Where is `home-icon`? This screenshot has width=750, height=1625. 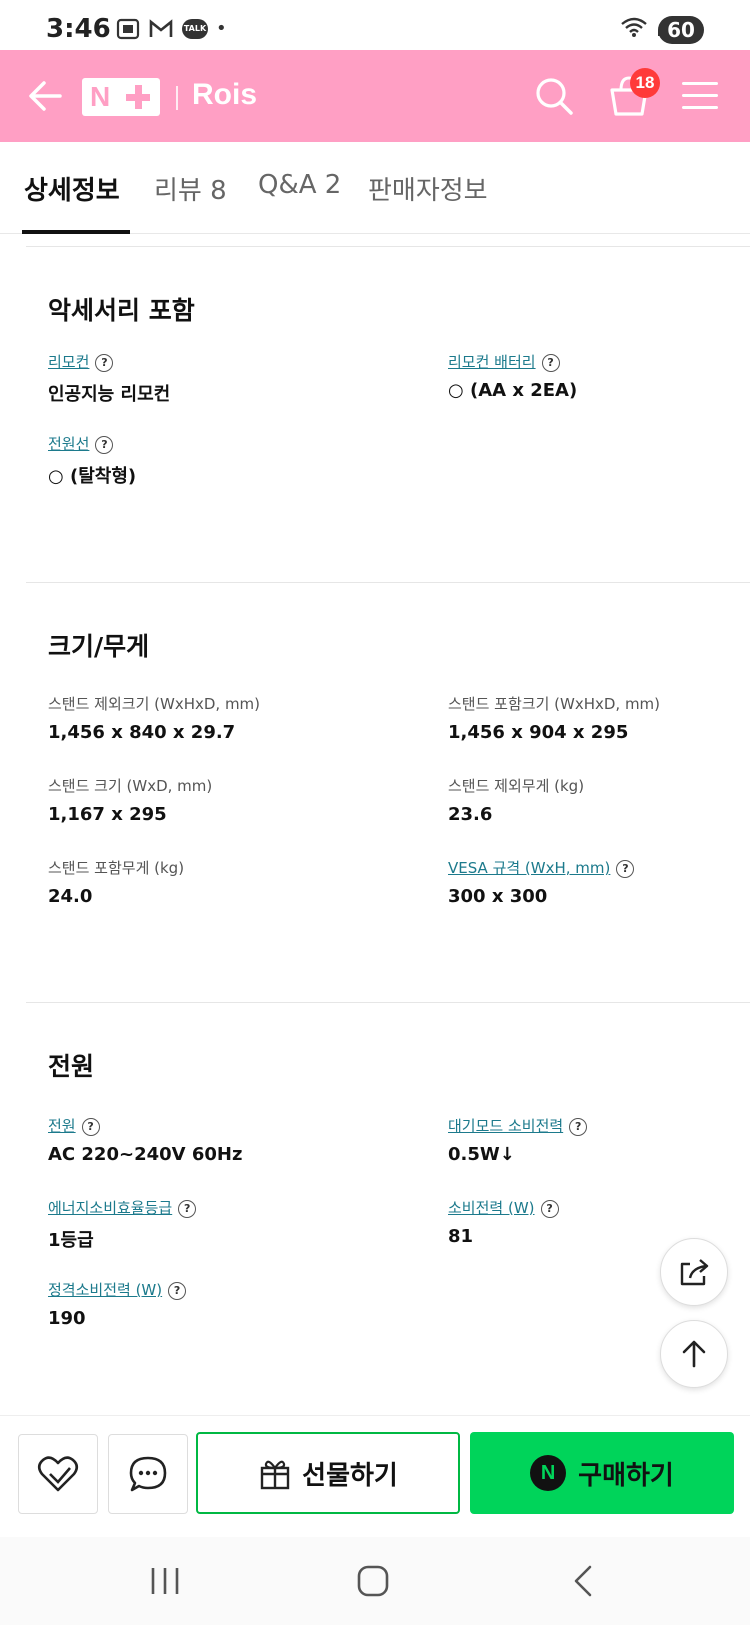 home-icon is located at coordinates (373, 1581).